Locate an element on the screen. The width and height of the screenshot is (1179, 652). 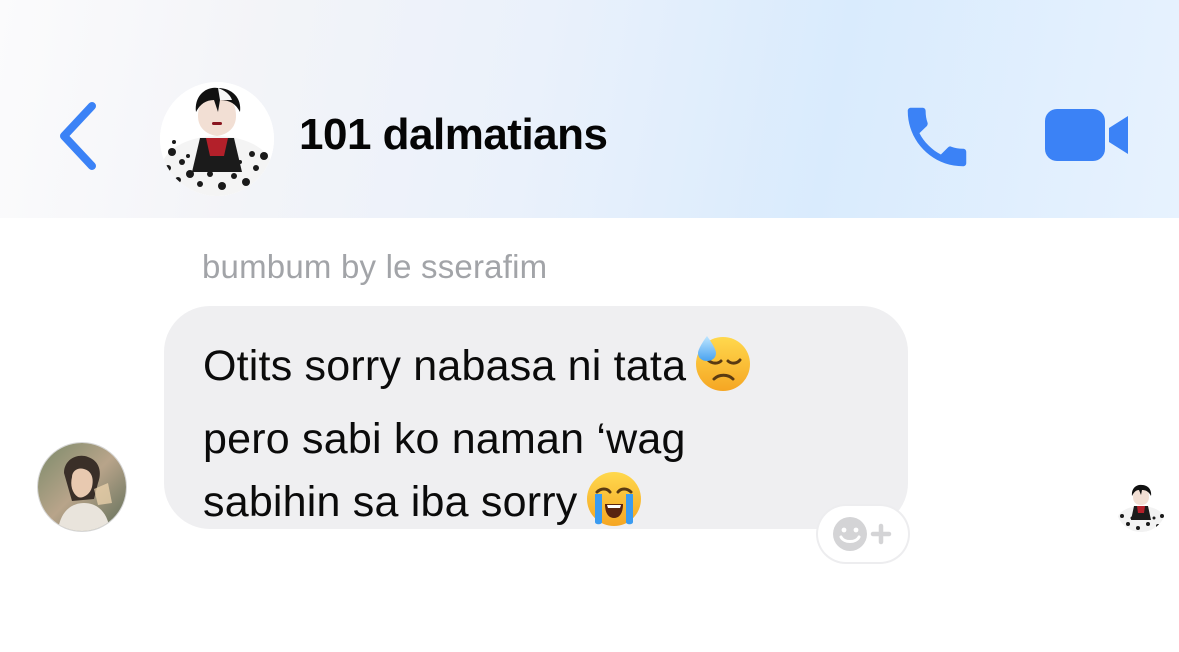
add-reaction-button is located at coordinates (863, 534).